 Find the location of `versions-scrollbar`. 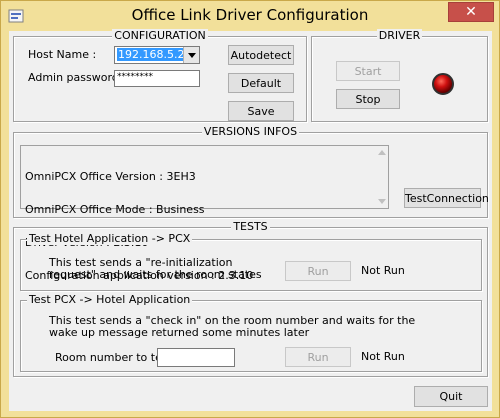

versions-scrollbar is located at coordinates (382, 177).